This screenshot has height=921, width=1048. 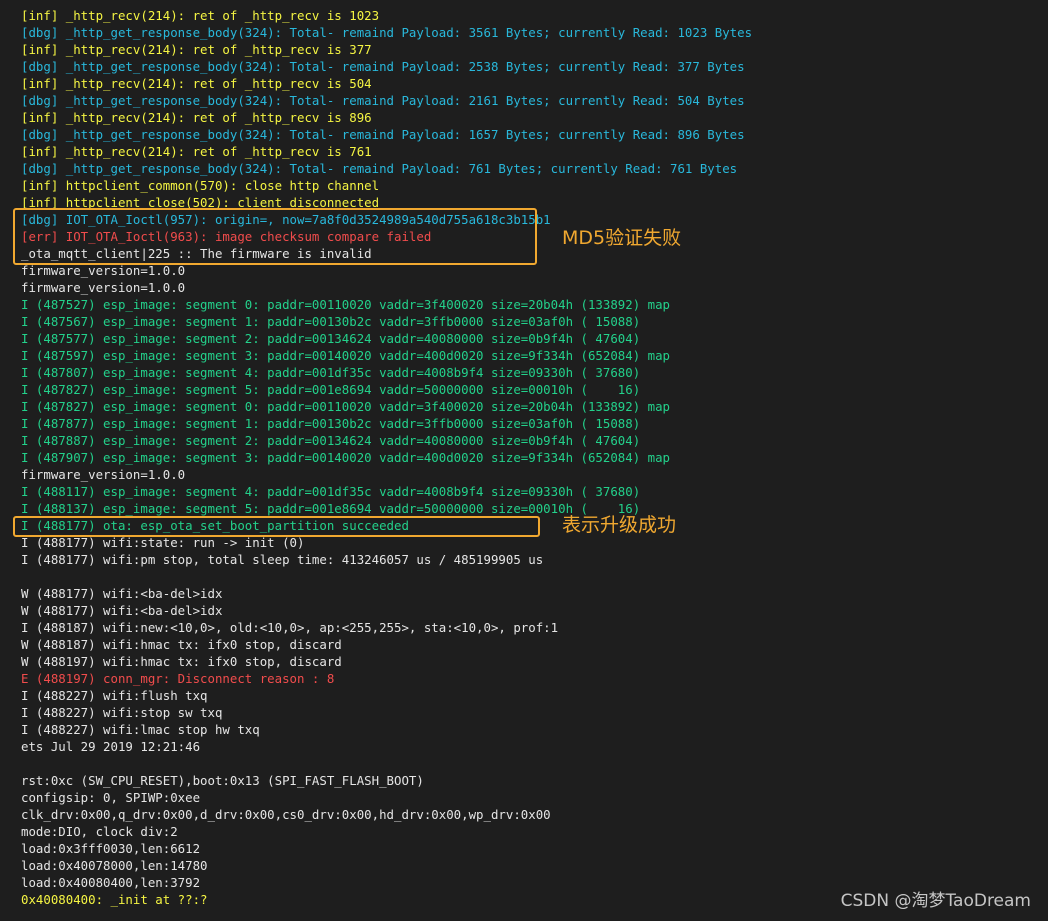 What do you see at coordinates (114, 865) in the screenshot?
I see `log-line: load:0x40078000,len:14780` at bounding box center [114, 865].